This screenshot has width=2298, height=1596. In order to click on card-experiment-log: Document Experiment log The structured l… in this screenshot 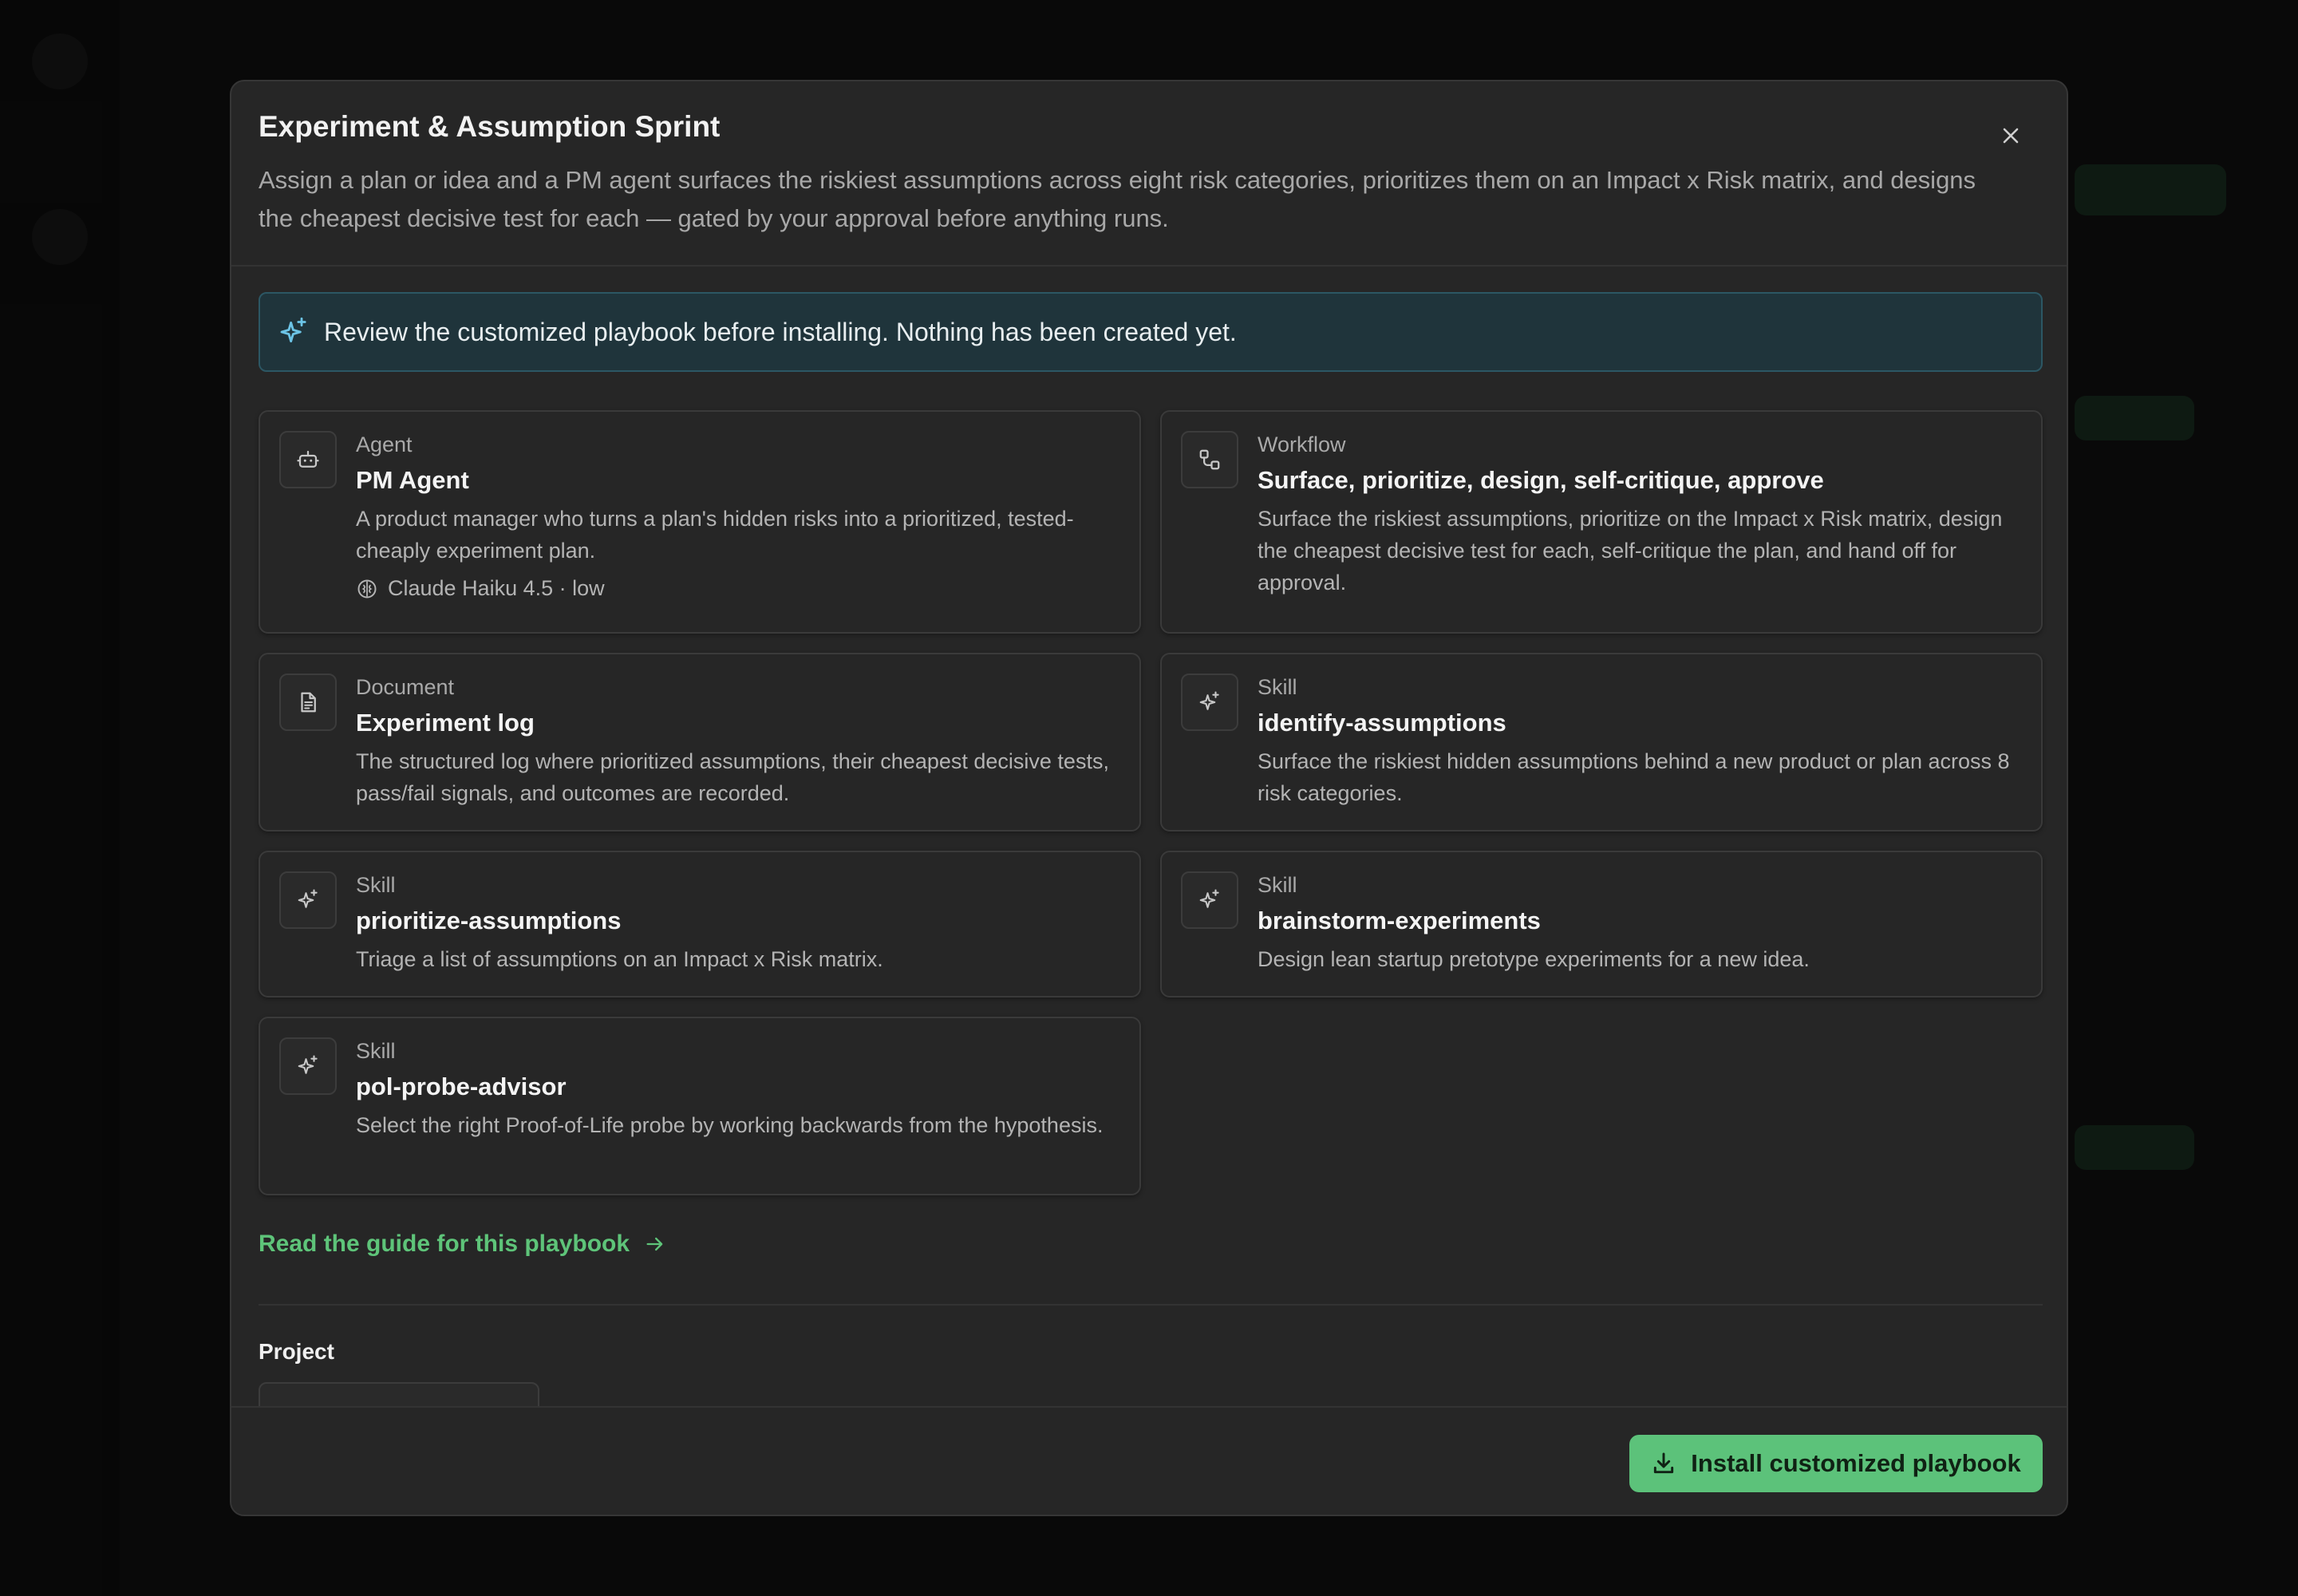, I will do `click(700, 742)`.